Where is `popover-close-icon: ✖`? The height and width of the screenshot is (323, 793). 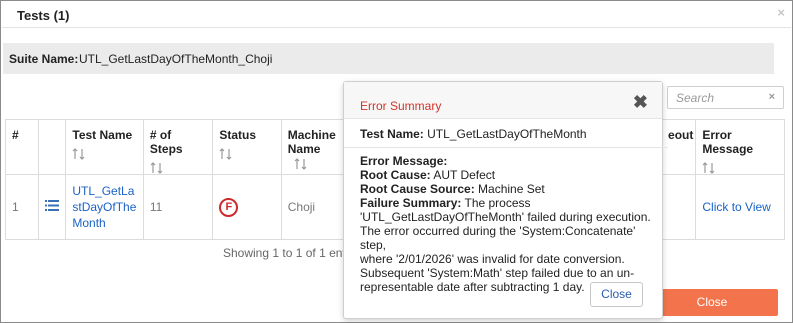 popover-close-icon: ✖ is located at coordinates (640, 102).